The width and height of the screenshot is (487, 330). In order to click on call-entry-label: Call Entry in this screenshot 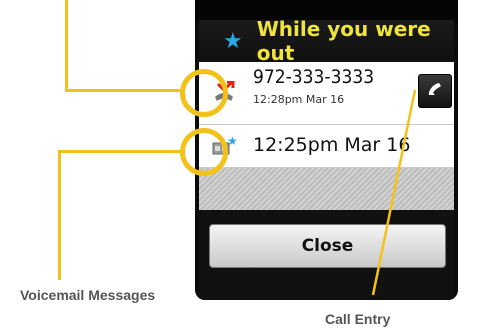, I will do `click(358, 319)`.